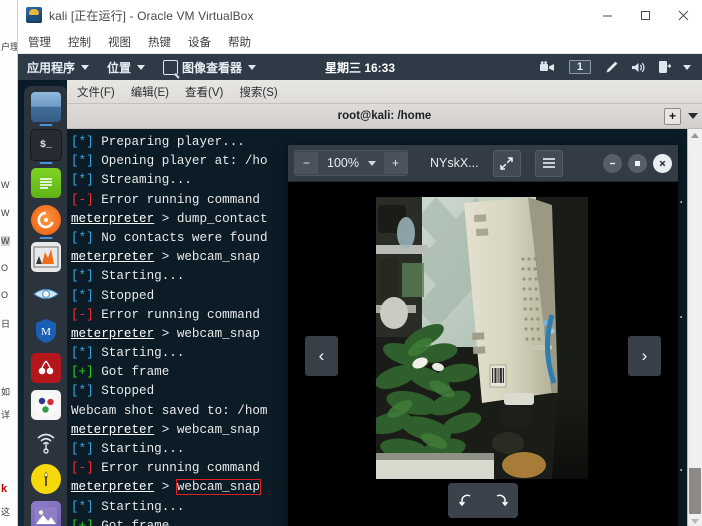  I want to click on battery-icon, so click(664, 67).